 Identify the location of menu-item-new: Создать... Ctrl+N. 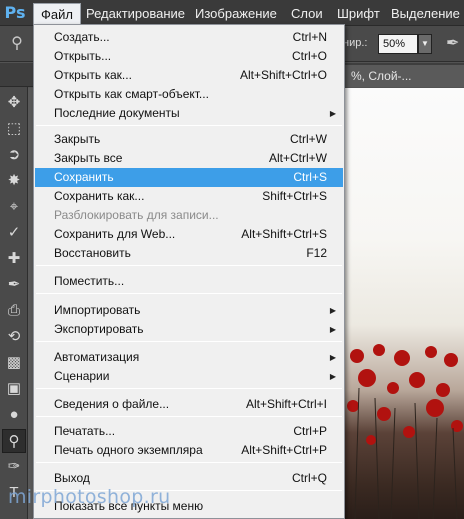
(189, 37).